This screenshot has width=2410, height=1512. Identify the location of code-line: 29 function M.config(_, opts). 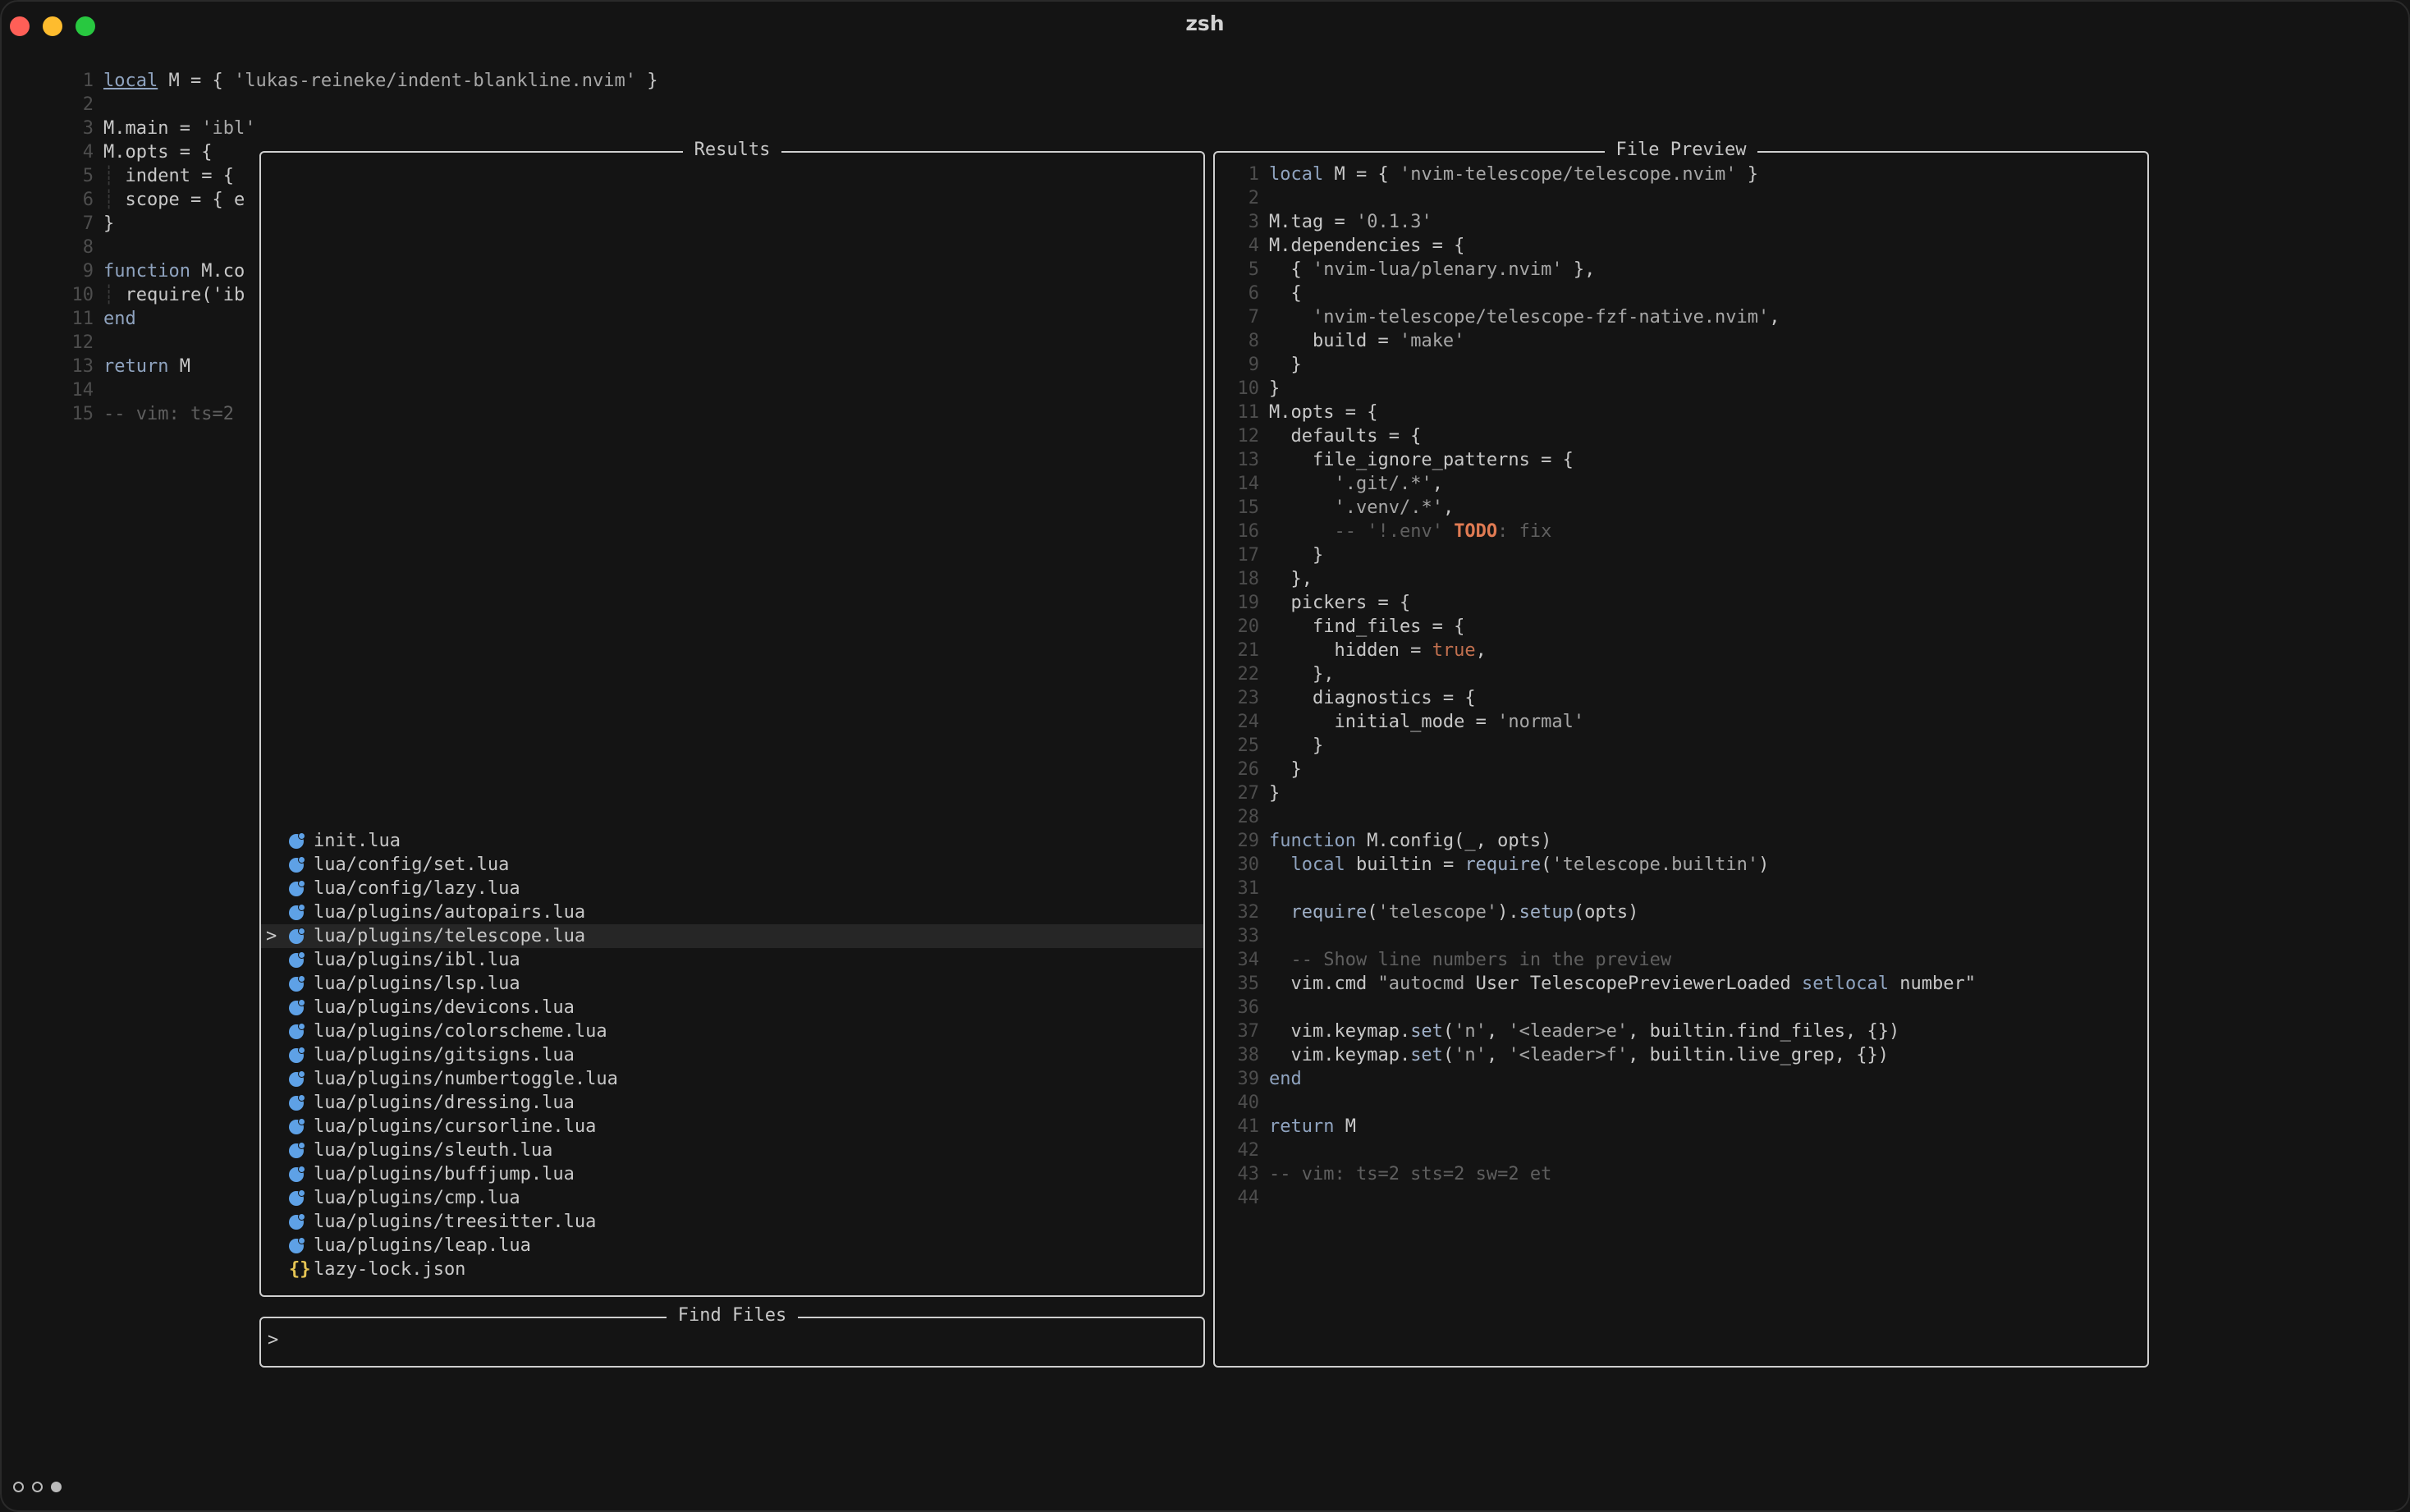
(1601, 841).